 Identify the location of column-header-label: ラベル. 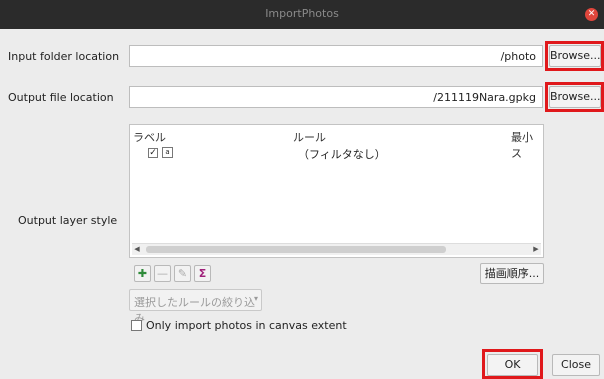
(149, 137).